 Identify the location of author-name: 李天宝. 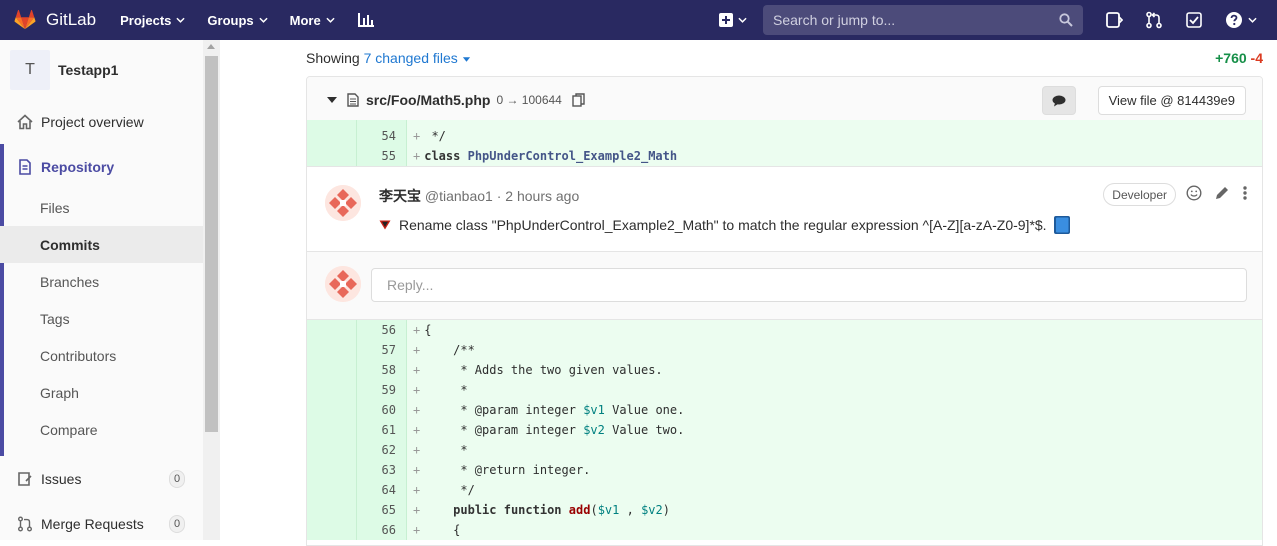
(400, 196).